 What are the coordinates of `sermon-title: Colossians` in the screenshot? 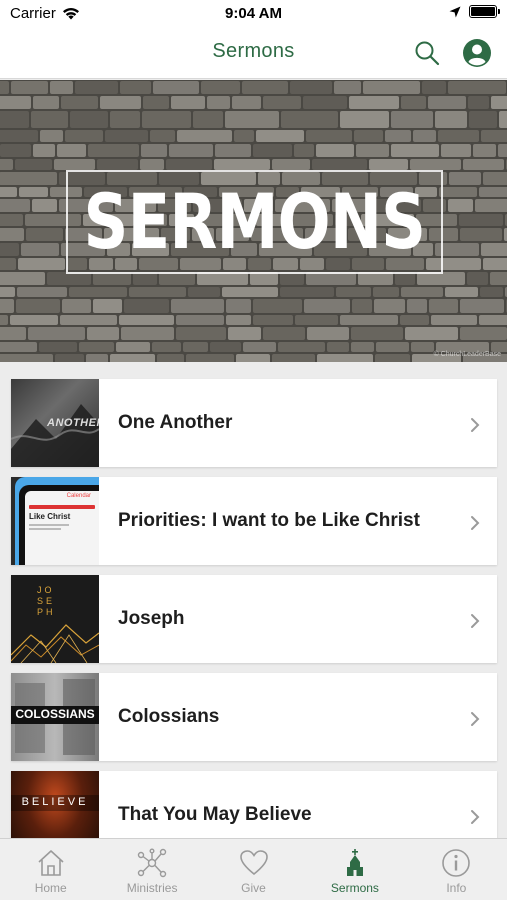 It's located at (169, 716).